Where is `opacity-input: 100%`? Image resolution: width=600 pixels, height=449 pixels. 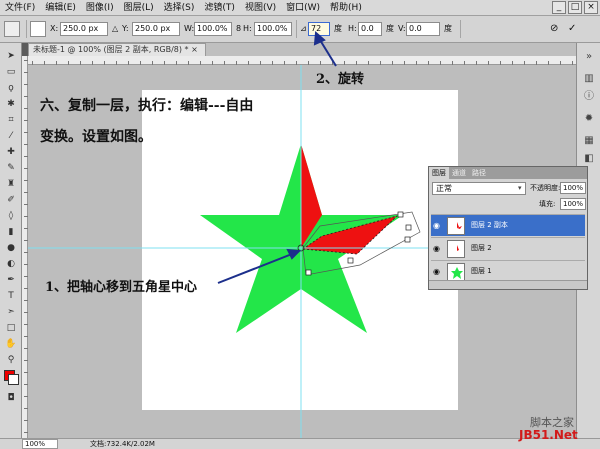 opacity-input: 100% is located at coordinates (573, 188).